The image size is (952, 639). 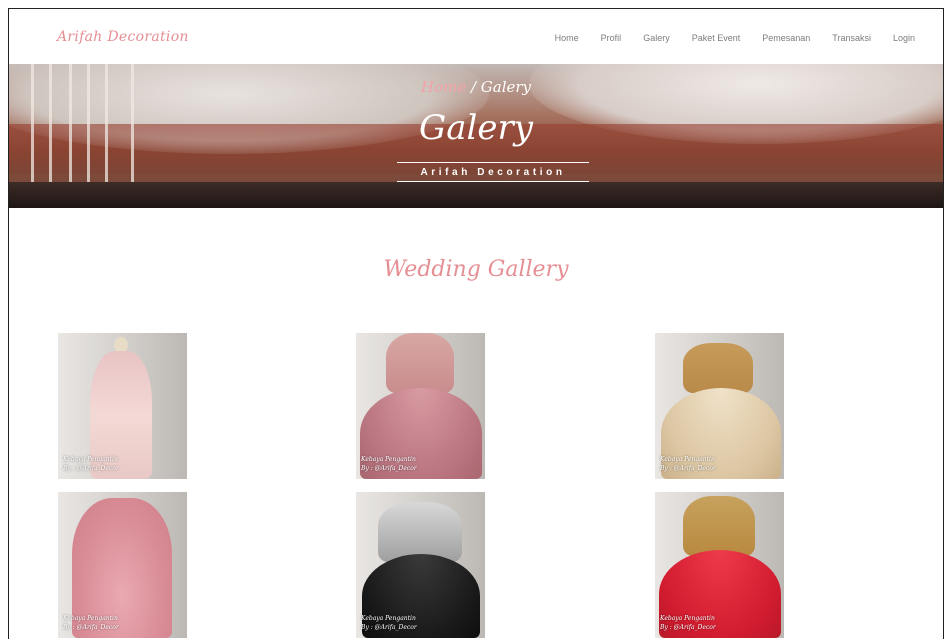 What do you see at coordinates (122, 406) in the screenshot?
I see `gallery-item-1: Kebaya Pengantin By : @Arifa_Decor` at bounding box center [122, 406].